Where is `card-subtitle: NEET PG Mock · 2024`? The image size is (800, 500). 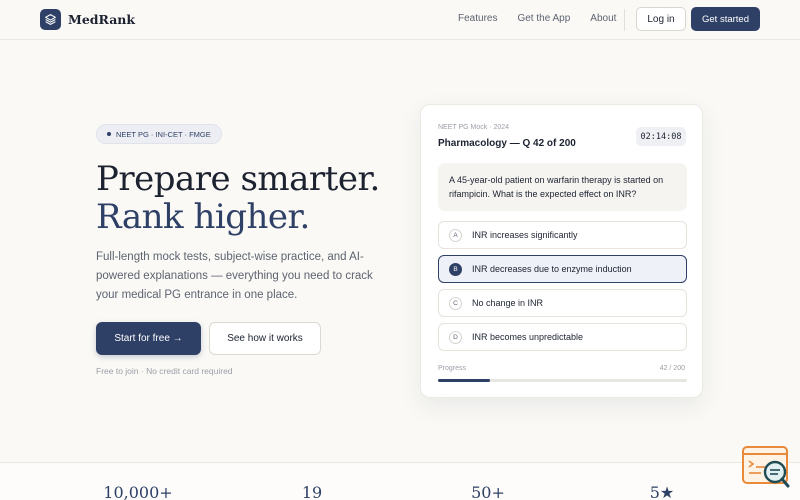
card-subtitle: NEET PG Mock · 2024 is located at coordinates (474, 127).